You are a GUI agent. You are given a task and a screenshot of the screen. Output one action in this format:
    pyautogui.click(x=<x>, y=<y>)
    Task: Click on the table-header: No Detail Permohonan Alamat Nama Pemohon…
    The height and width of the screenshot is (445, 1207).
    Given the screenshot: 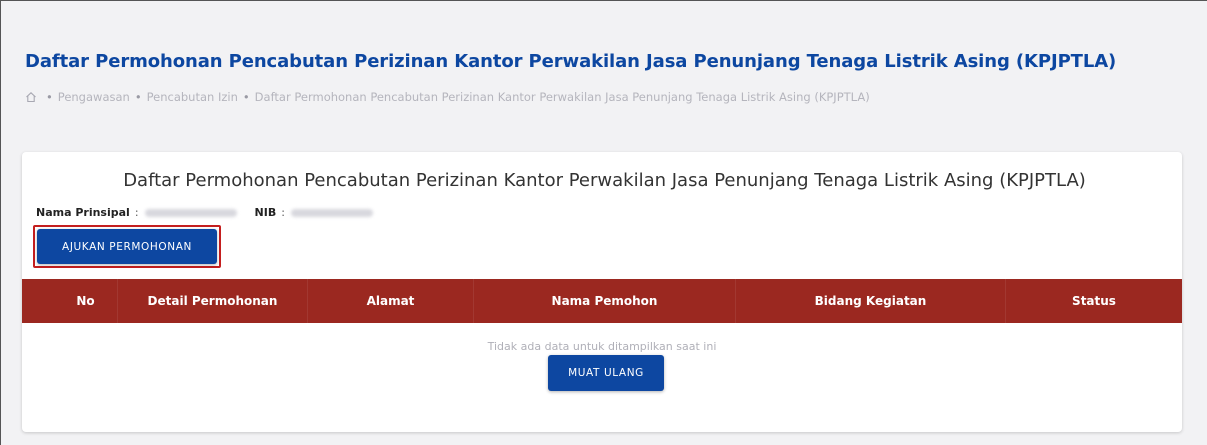 What is the action you would take?
    pyautogui.click(x=602, y=301)
    